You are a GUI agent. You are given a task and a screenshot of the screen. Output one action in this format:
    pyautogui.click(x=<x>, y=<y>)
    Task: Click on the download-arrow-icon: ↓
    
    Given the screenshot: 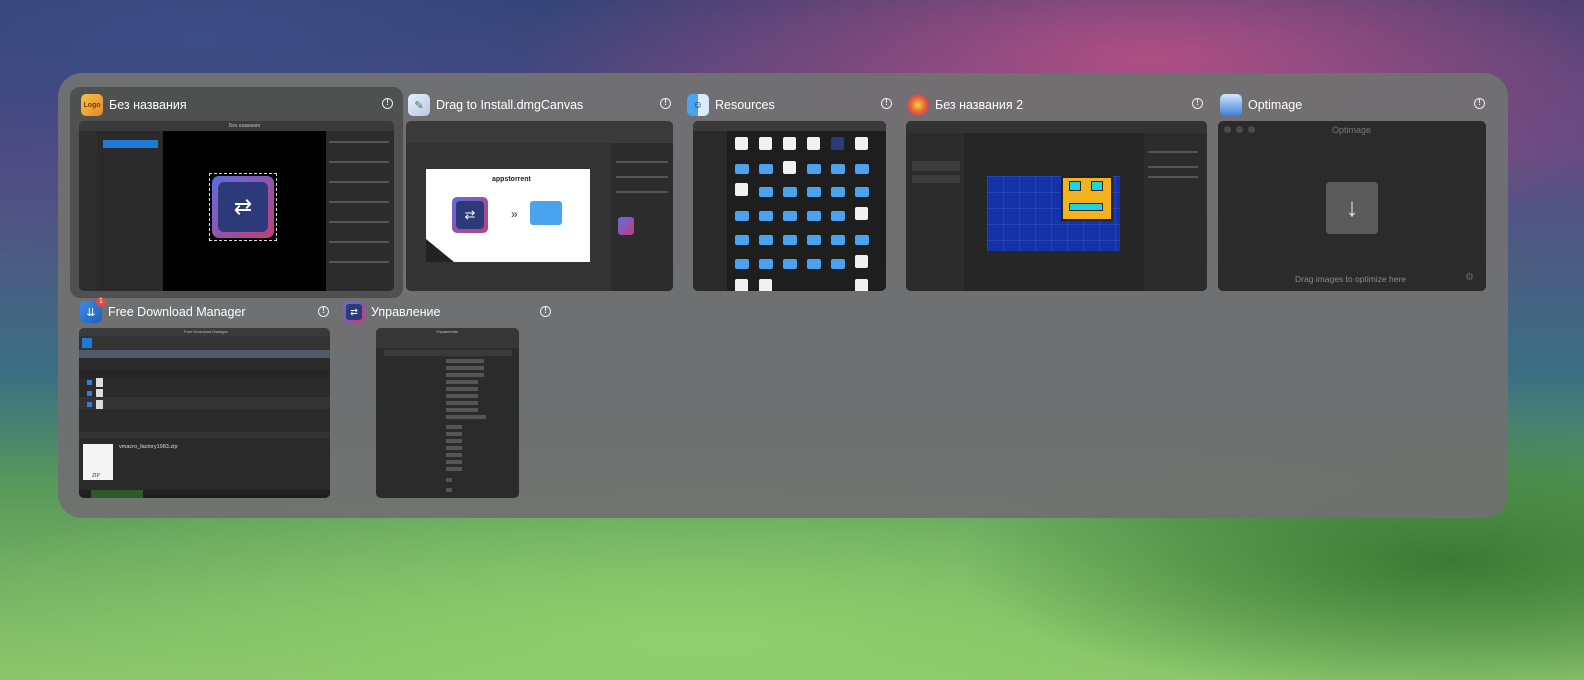 What is the action you would take?
    pyautogui.click(x=1352, y=208)
    